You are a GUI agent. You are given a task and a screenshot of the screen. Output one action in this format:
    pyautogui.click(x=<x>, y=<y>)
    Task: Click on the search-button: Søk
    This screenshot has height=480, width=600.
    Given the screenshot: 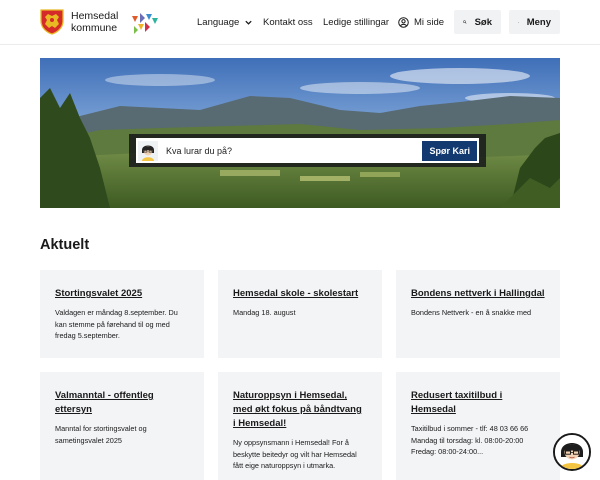 What is the action you would take?
    pyautogui.click(x=477, y=22)
    